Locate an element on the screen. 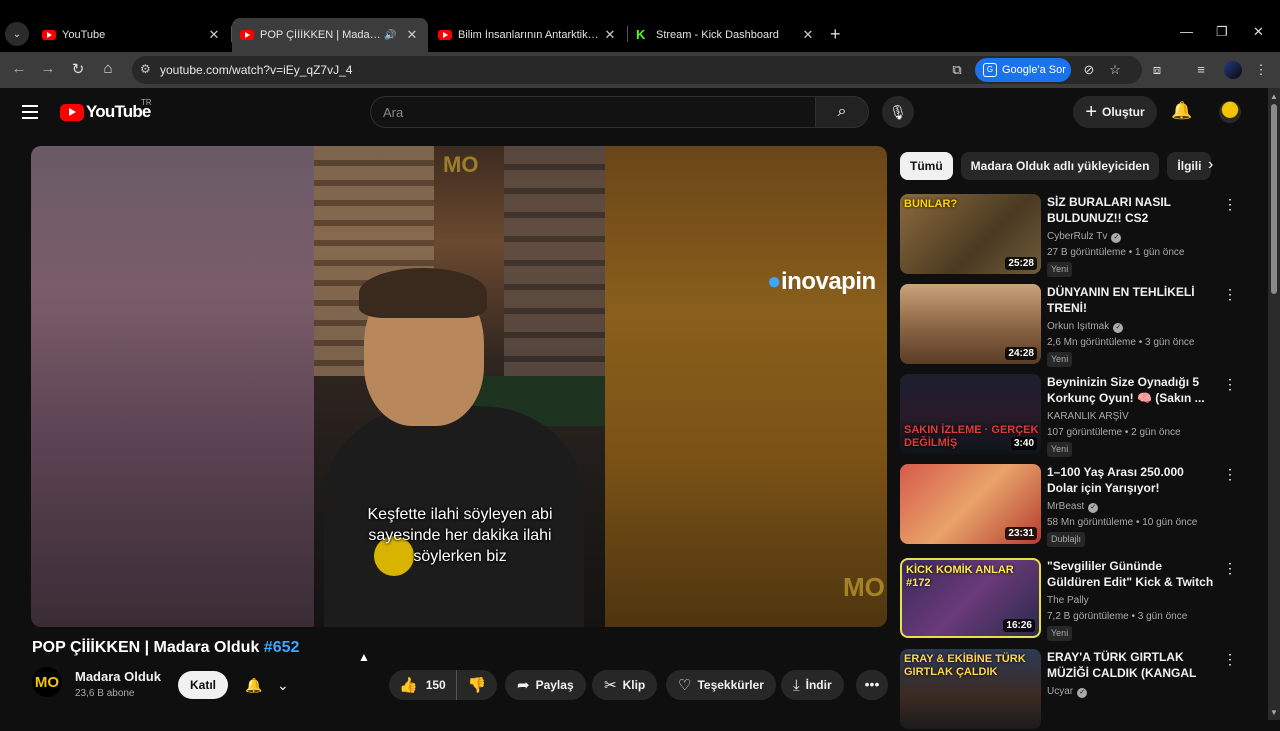 The height and width of the screenshot is (731, 1280). recommended-channel: MrBeast ✓ is located at coordinates (1073, 507).